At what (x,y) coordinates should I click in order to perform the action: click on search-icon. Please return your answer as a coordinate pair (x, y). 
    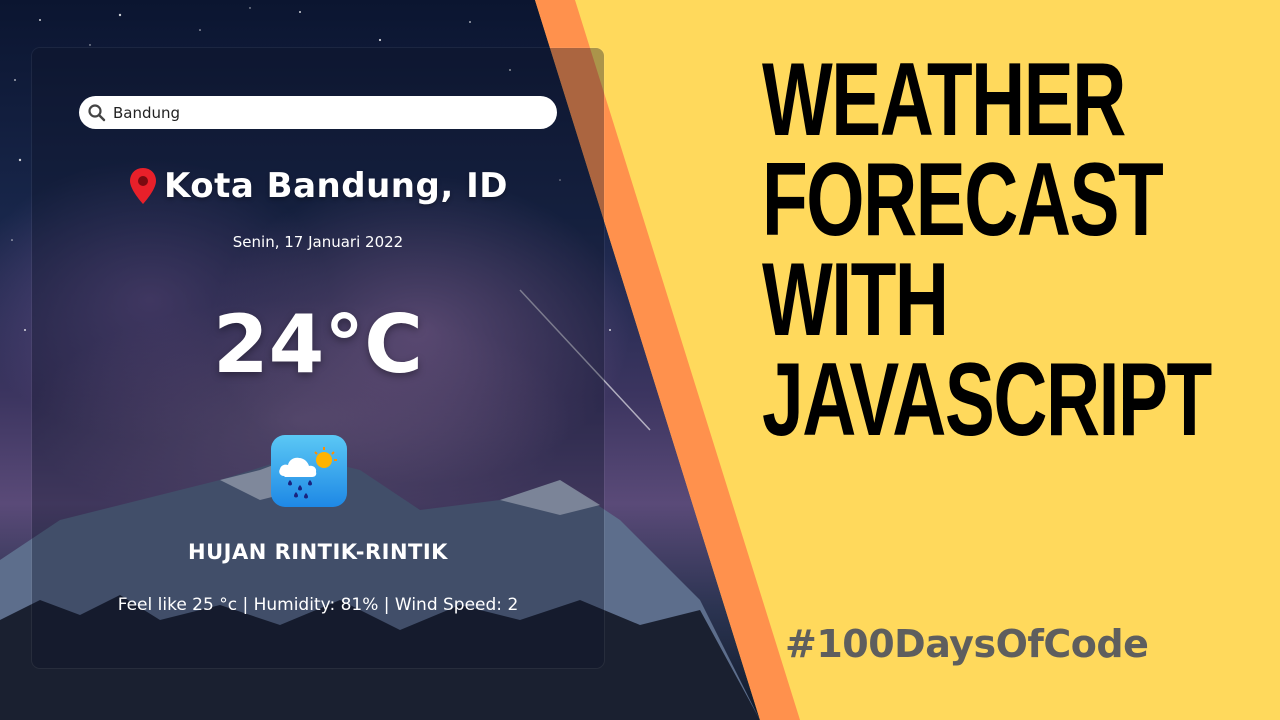
    Looking at the image, I should click on (97, 113).